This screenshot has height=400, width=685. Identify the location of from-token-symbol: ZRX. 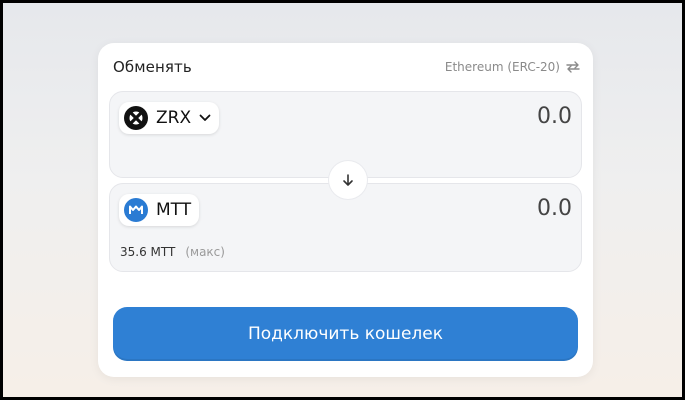
(174, 118).